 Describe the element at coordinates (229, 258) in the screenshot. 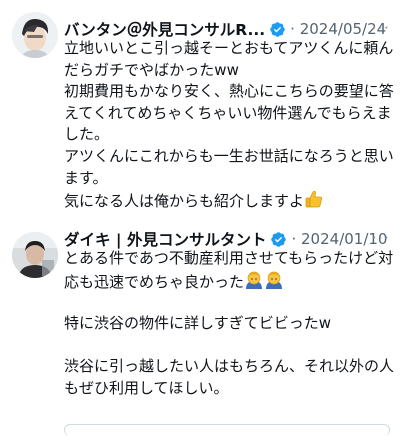

I see `text-line: とある件であつ不動産利用させてもらったけど対` at that location.